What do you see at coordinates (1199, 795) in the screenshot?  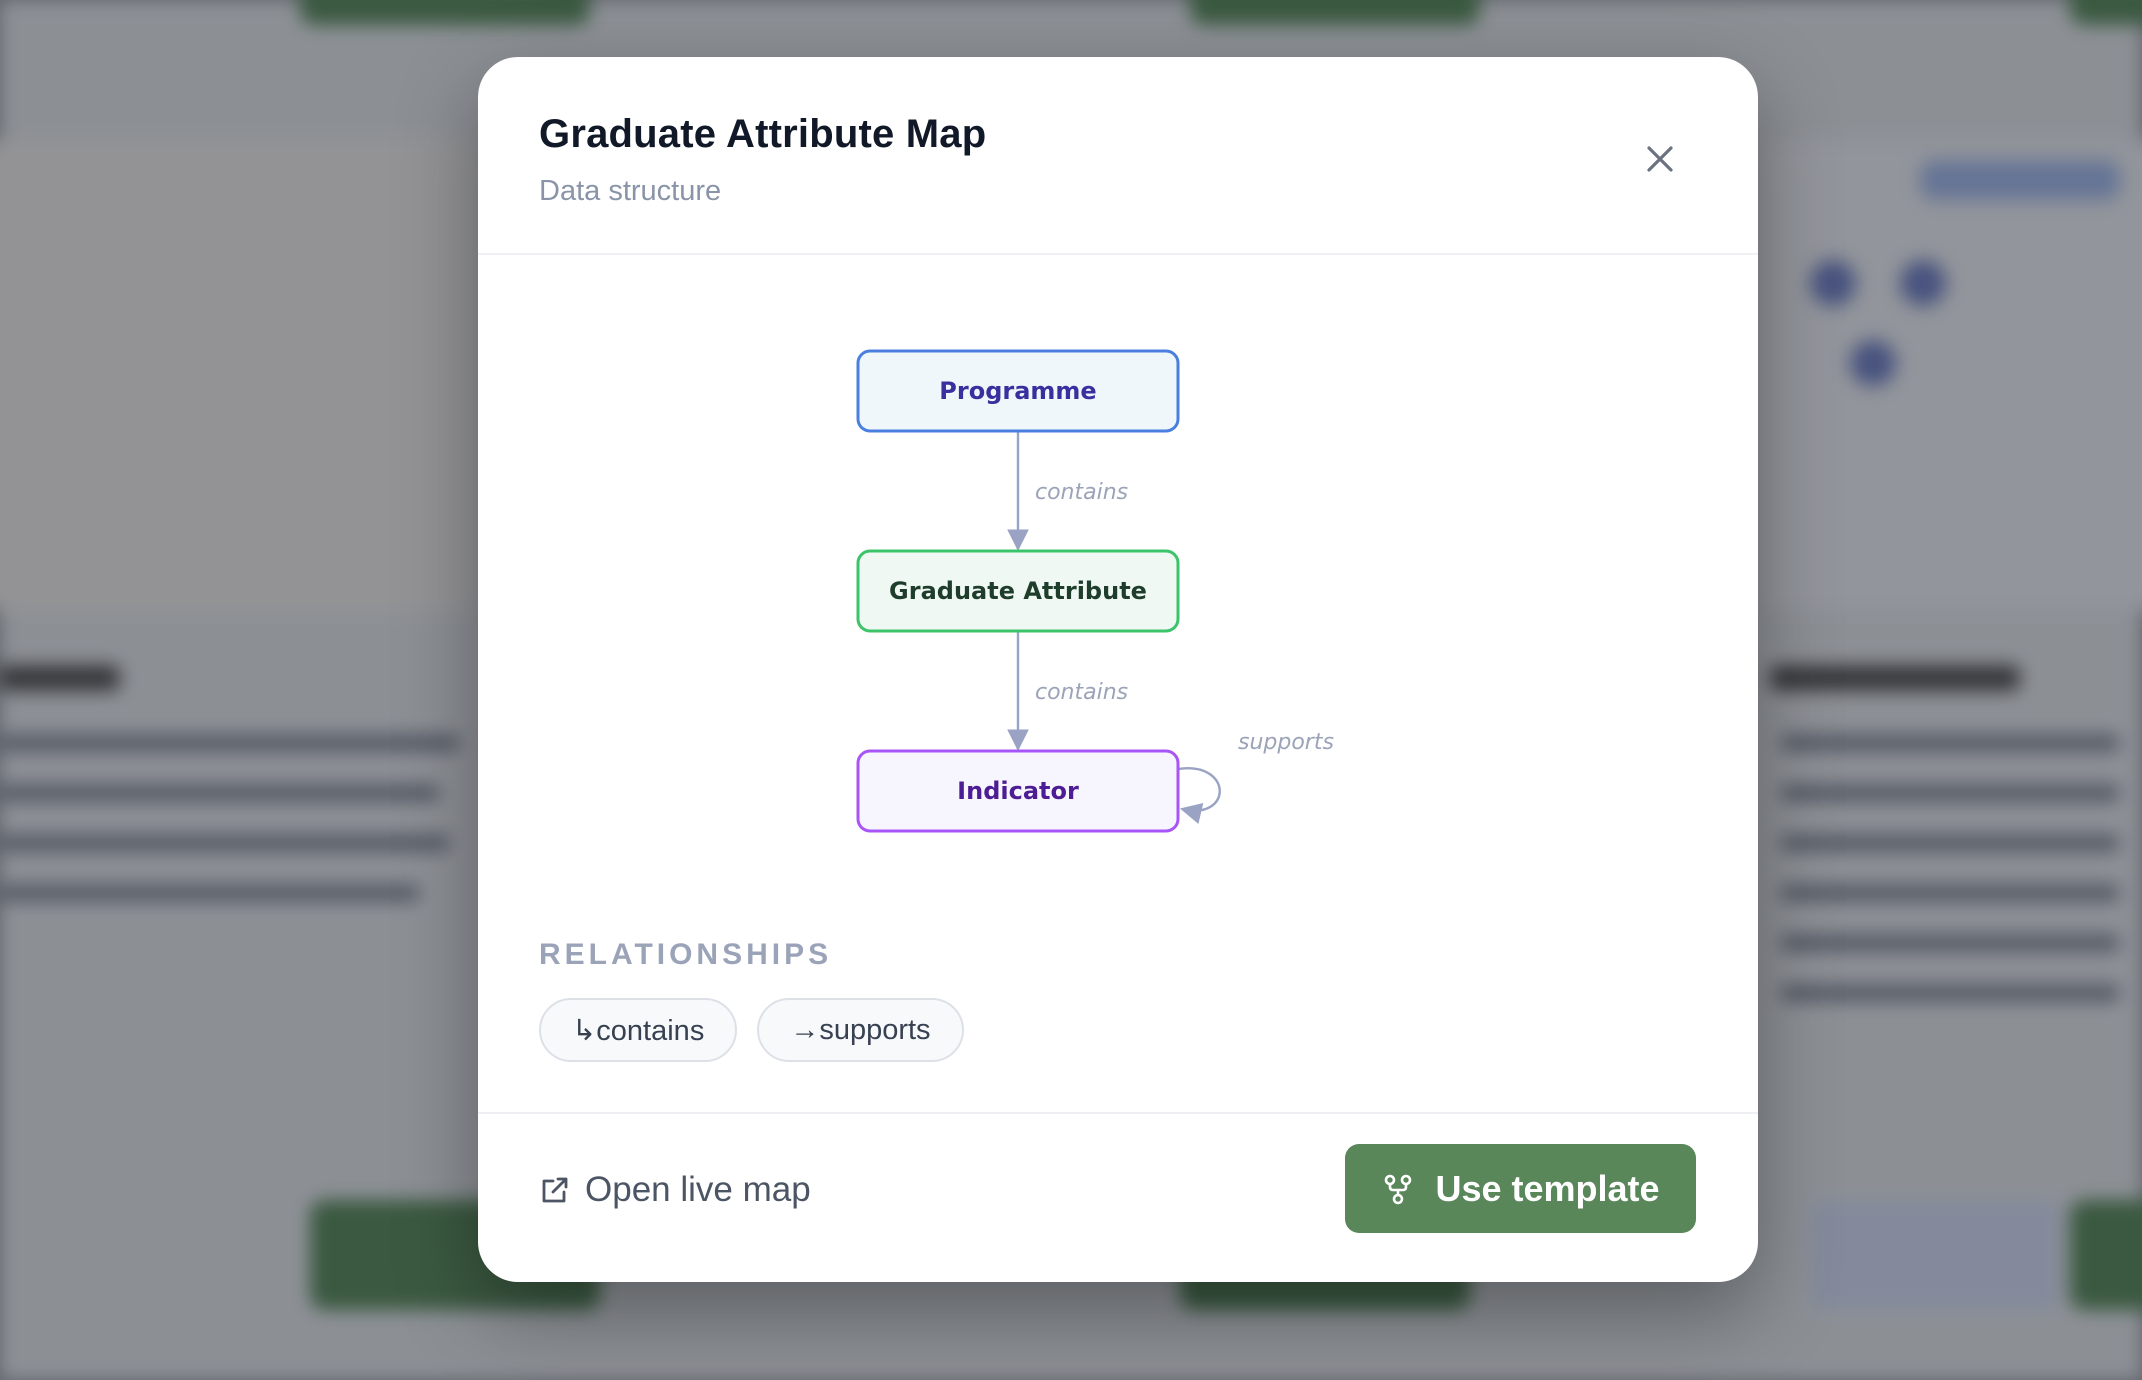 I see `edge-indicator-self` at bounding box center [1199, 795].